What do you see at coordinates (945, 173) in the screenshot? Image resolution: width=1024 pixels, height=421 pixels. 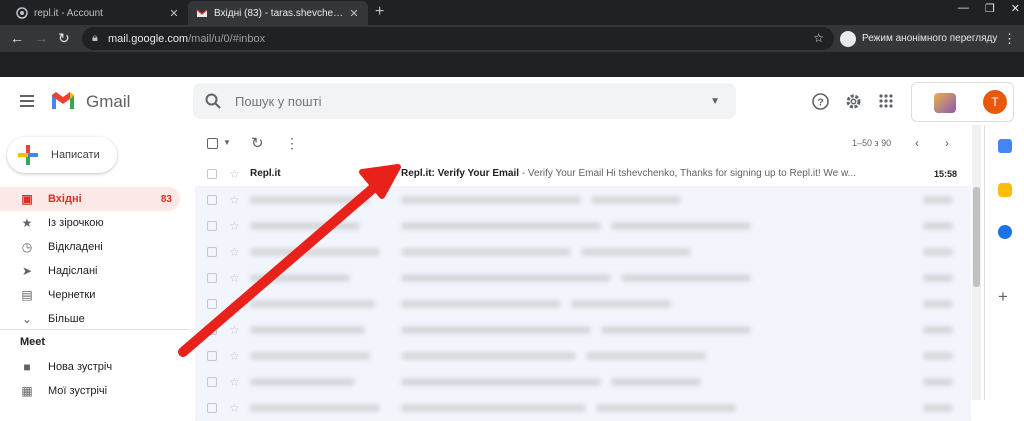 I see `message-time: 15:58` at bounding box center [945, 173].